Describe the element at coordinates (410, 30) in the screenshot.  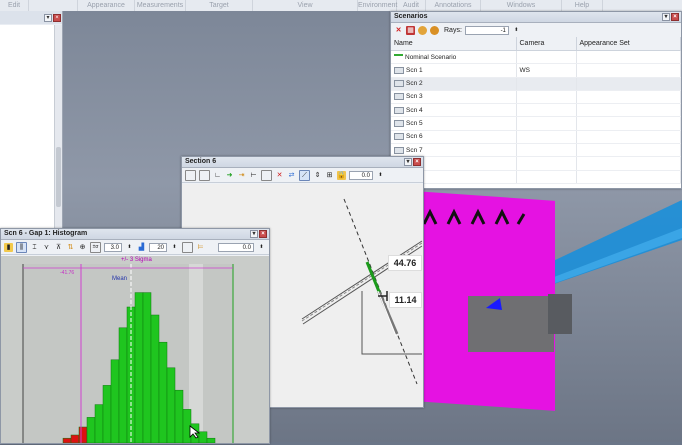
I see `grid-icon: ▦` at that location.